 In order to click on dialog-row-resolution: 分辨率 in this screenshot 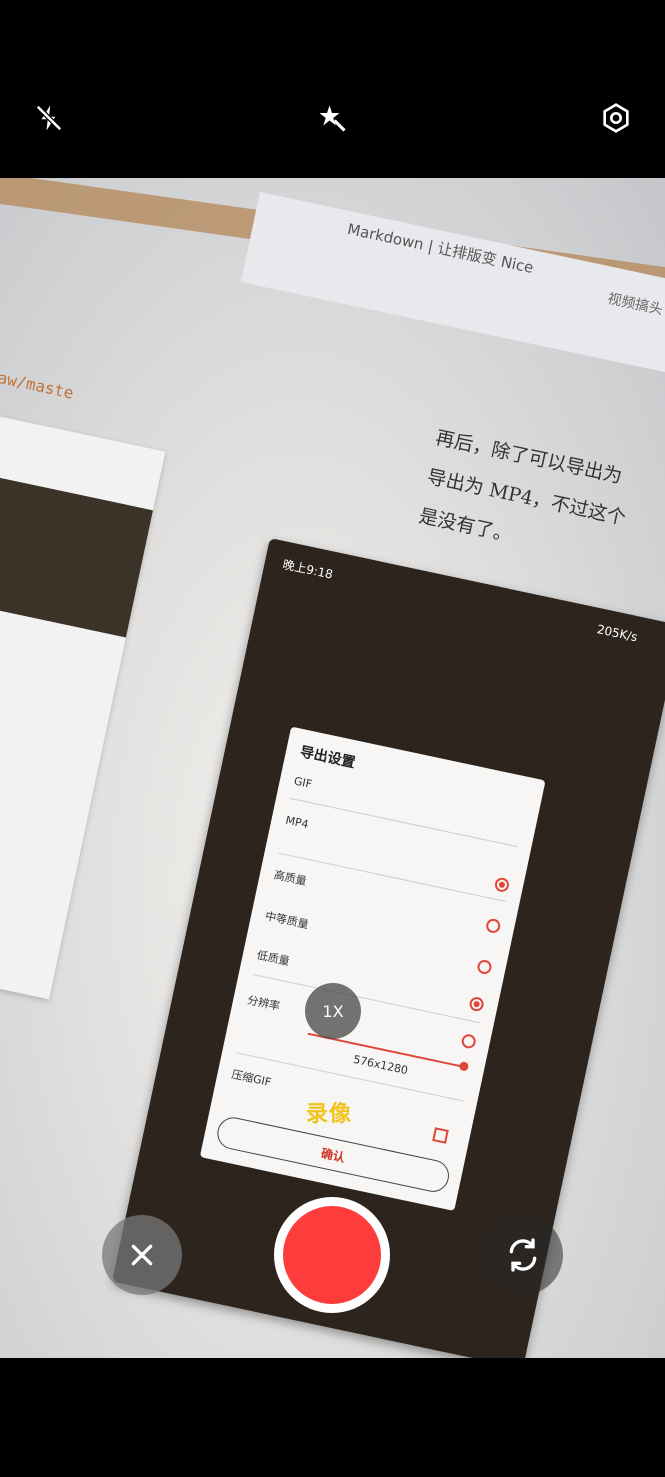, I will do `click(264, 1003)`.